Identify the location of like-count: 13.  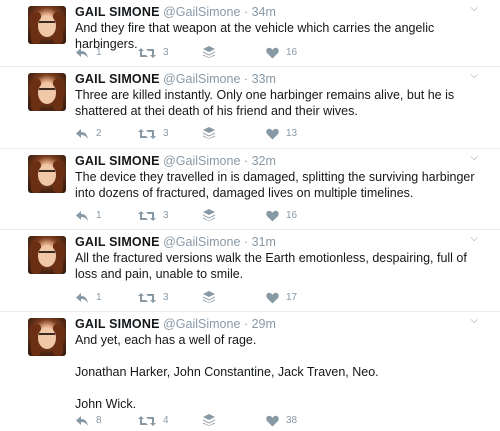
(292, 133).